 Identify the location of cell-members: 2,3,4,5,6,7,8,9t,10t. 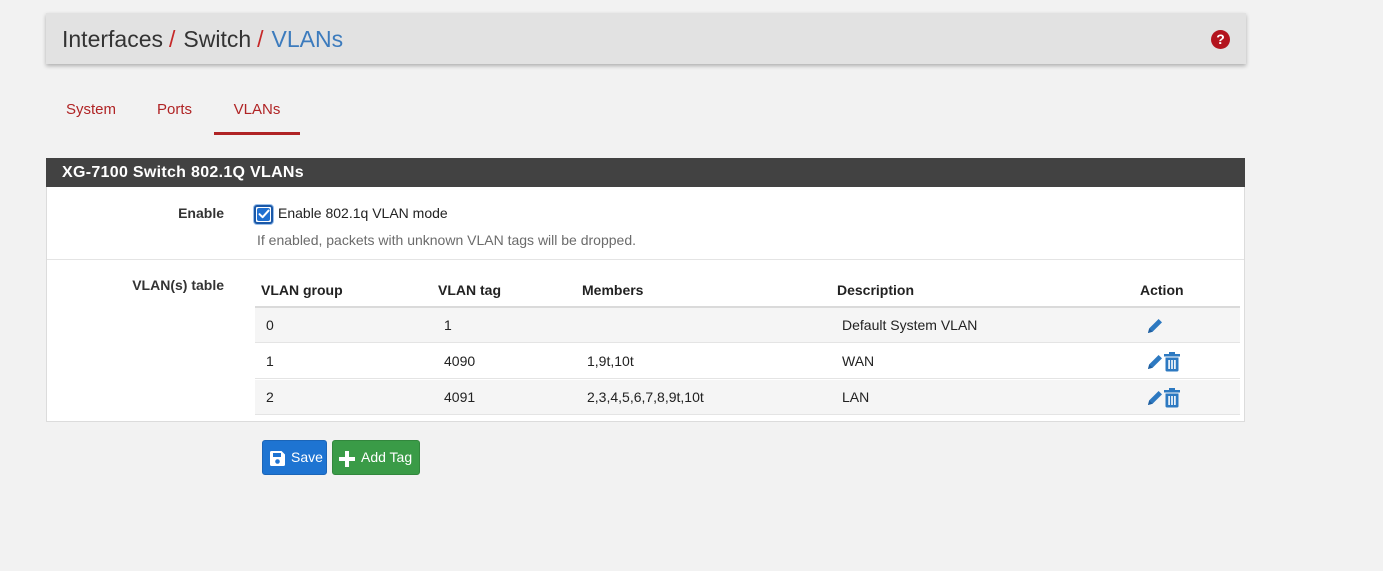
(645, 397).